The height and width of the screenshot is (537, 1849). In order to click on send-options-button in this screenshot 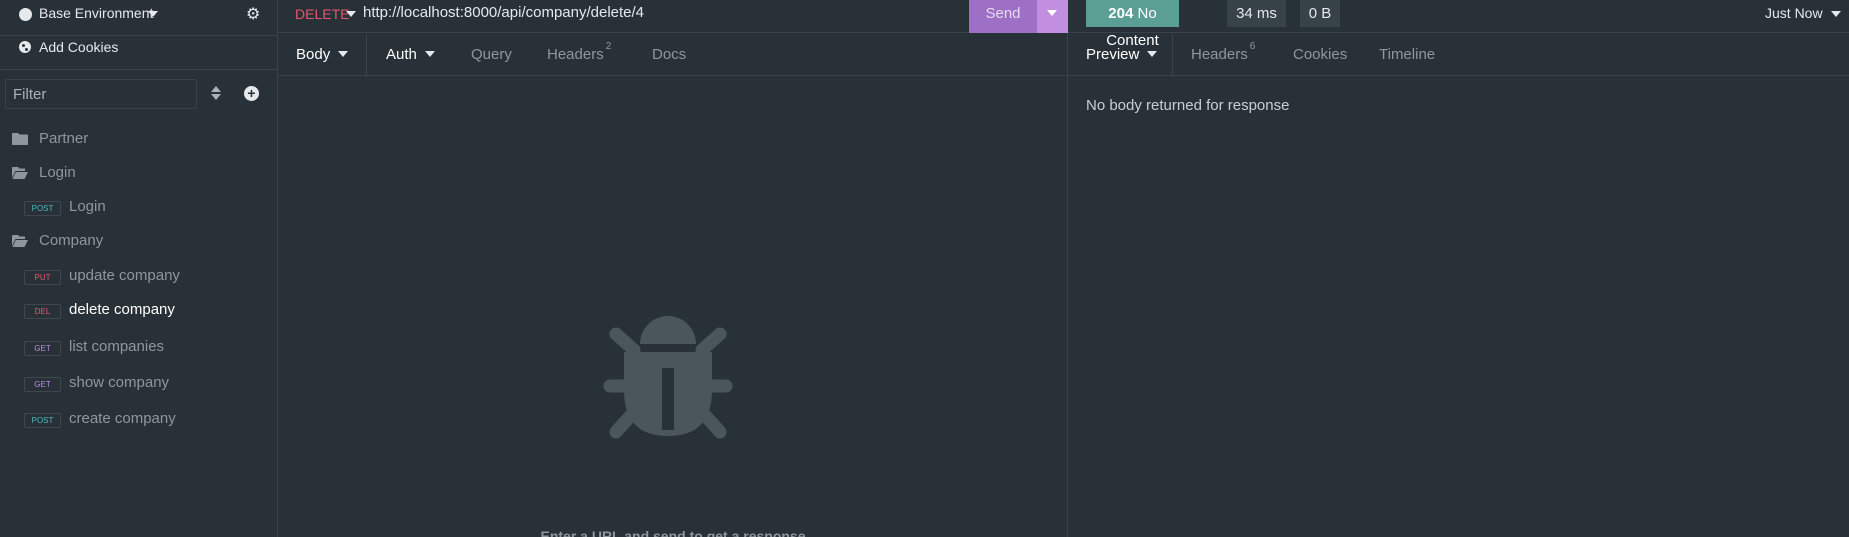, I will do `click(1052, 16)`.